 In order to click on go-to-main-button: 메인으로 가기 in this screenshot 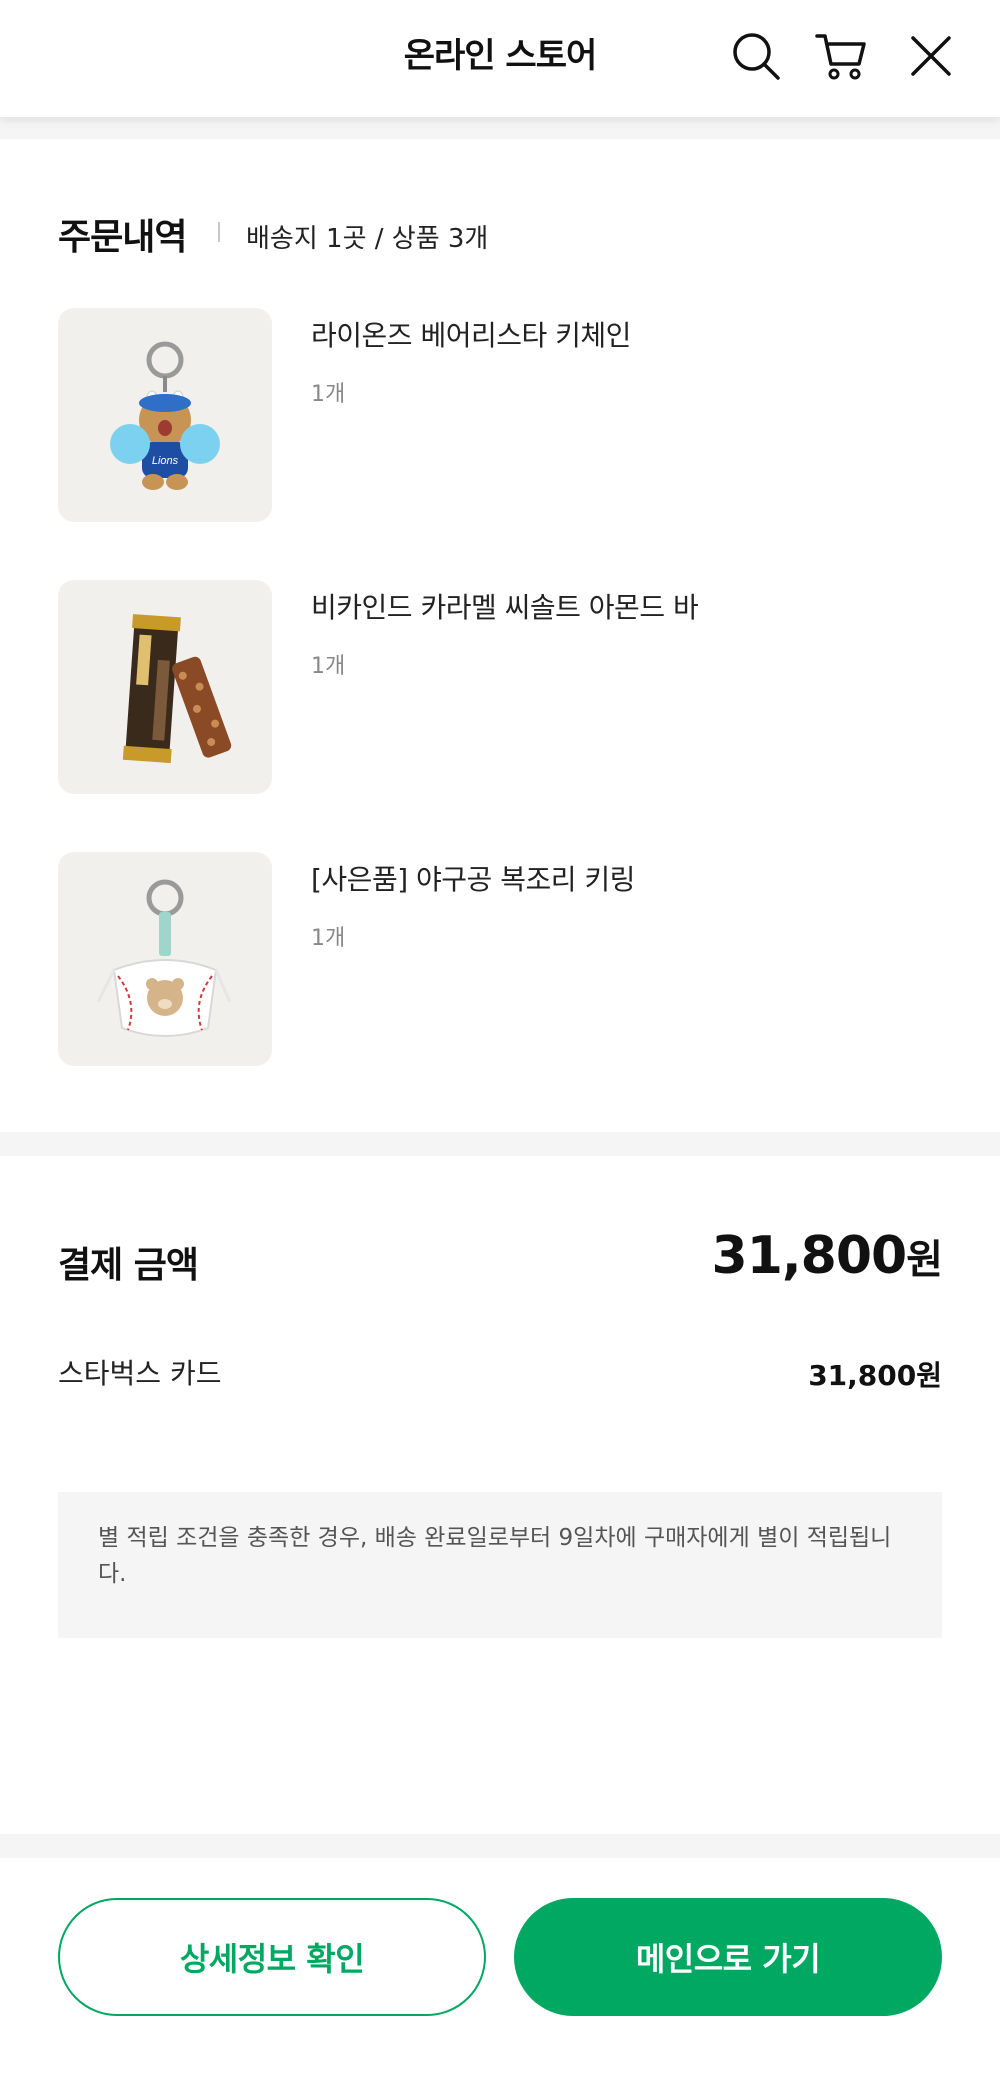, I will do `click(728, 1957)`.